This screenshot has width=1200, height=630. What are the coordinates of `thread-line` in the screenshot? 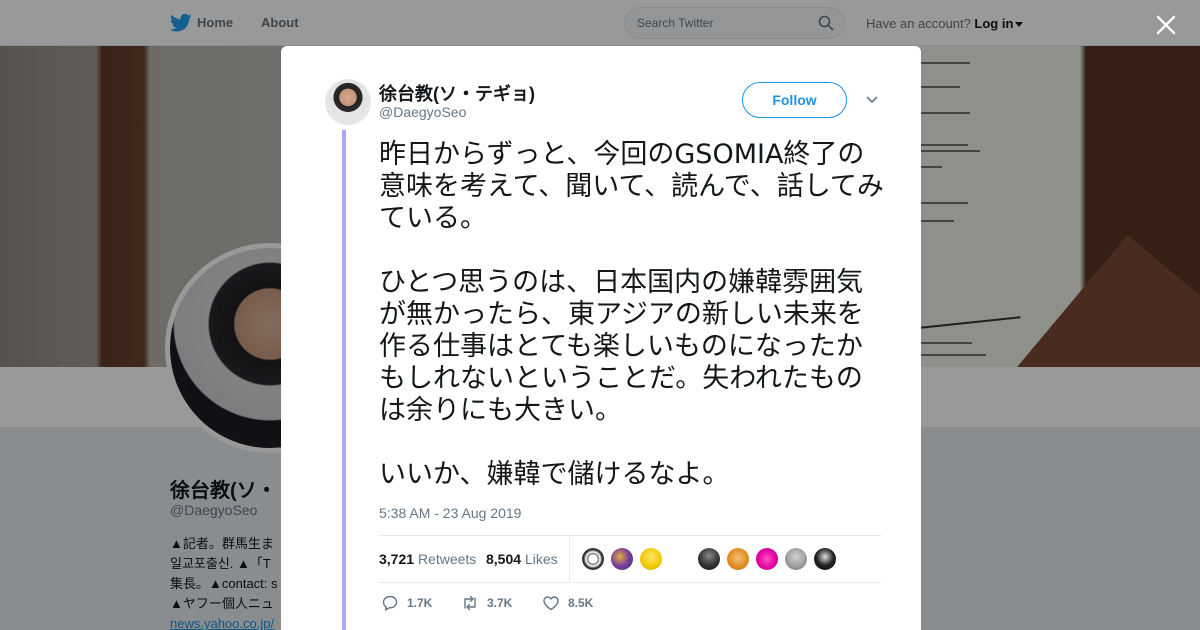 It's located at (344, 380).